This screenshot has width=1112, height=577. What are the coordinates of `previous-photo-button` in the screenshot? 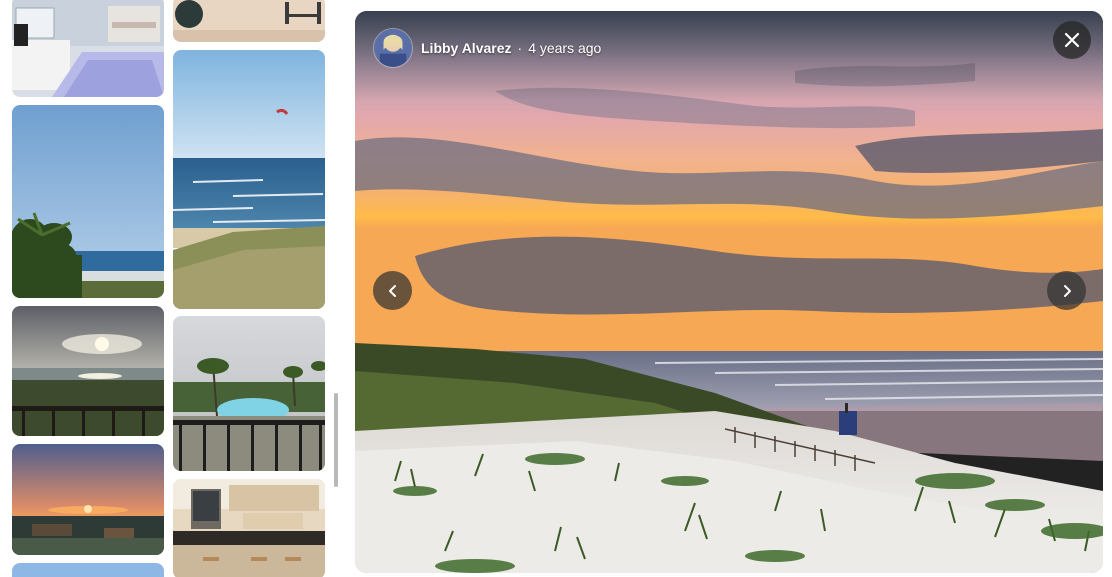 It's located at (392, 290).